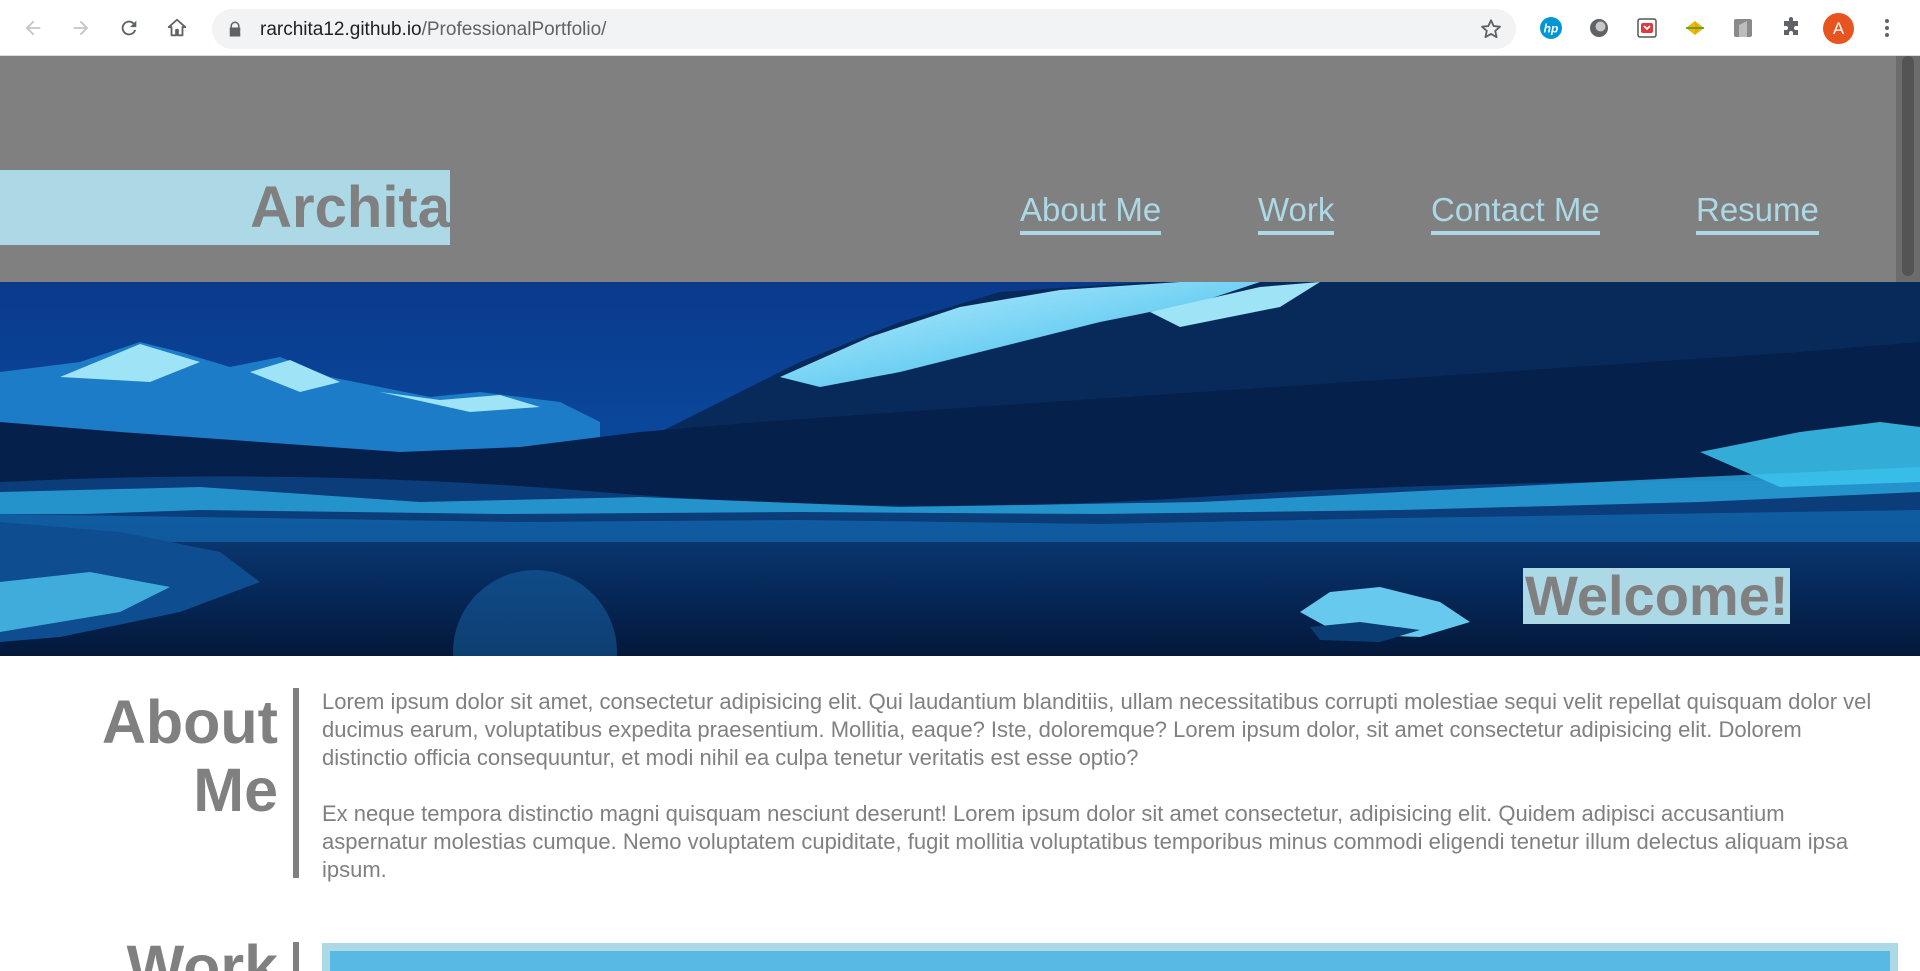  I want to click on about-title-line1: About, so click(189, 722).